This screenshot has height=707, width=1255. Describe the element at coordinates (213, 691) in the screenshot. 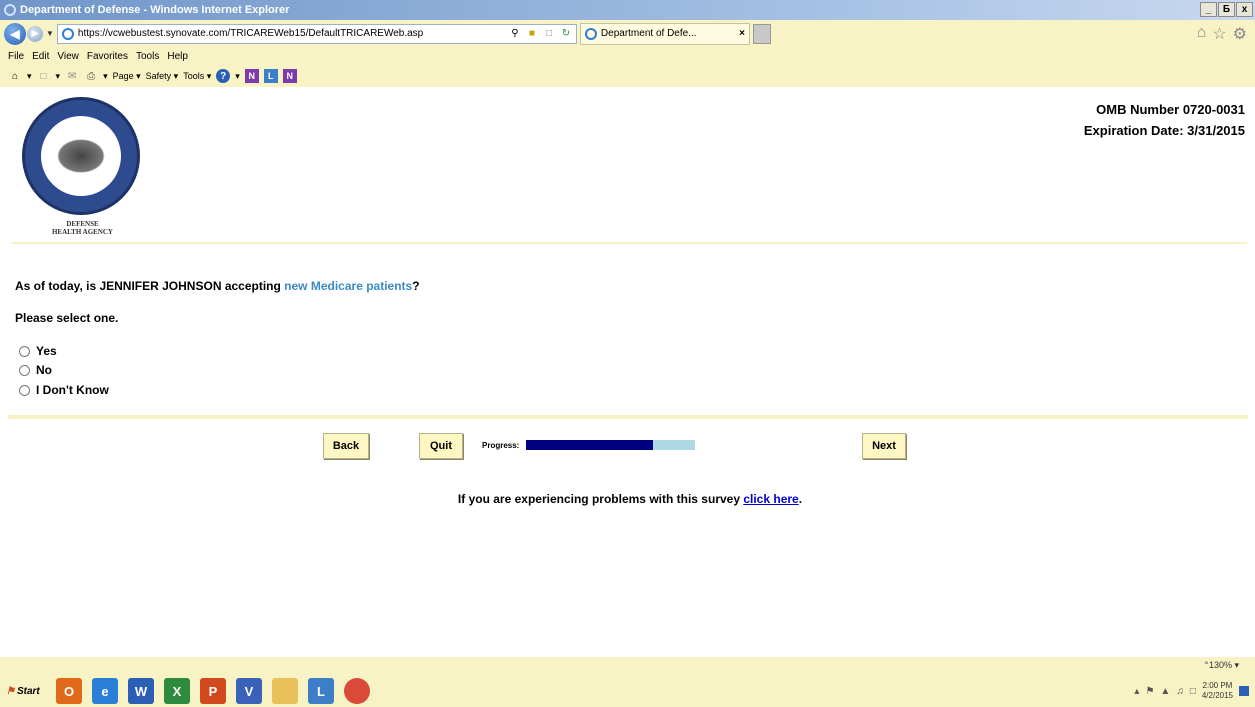

I see `powerpoint-icon: P` at that location.